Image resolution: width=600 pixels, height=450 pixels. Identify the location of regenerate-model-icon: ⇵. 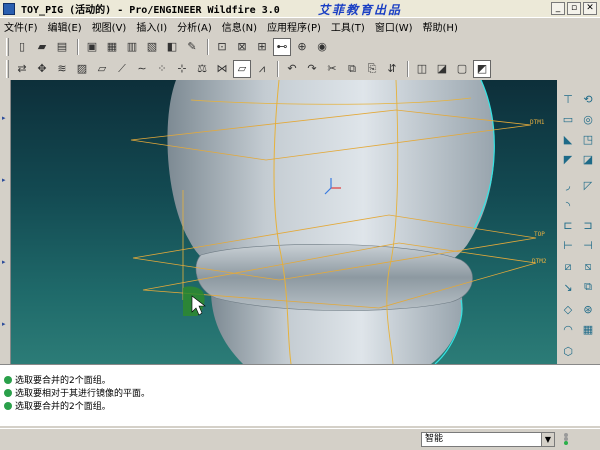
(392, 69).